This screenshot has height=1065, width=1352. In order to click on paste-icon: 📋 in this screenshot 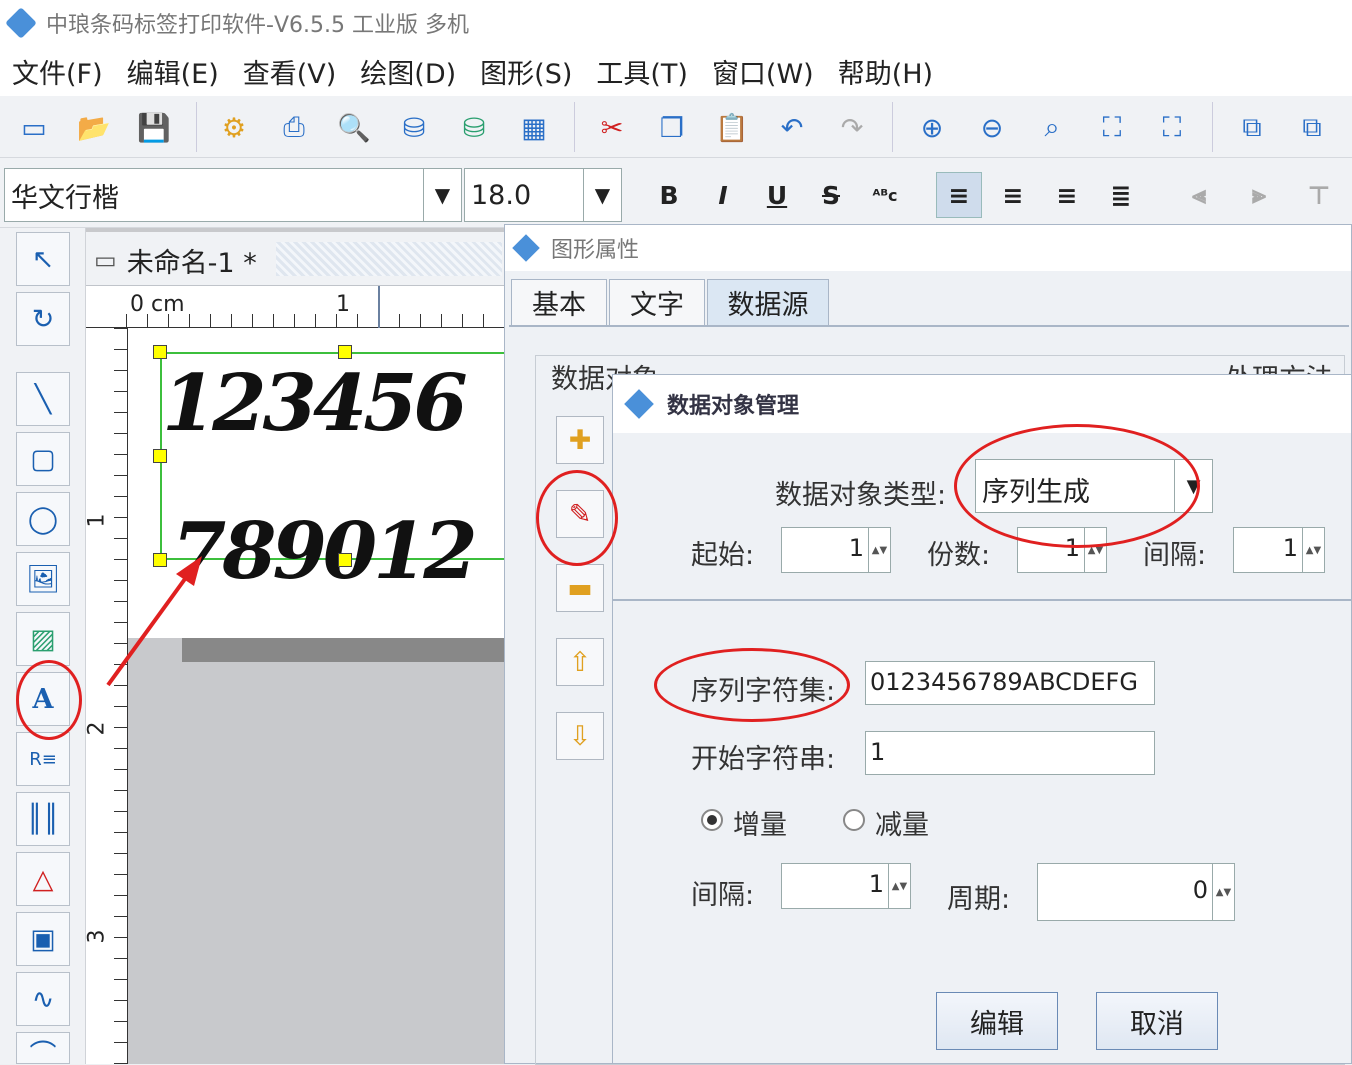, I will do `click(732, 128)`.